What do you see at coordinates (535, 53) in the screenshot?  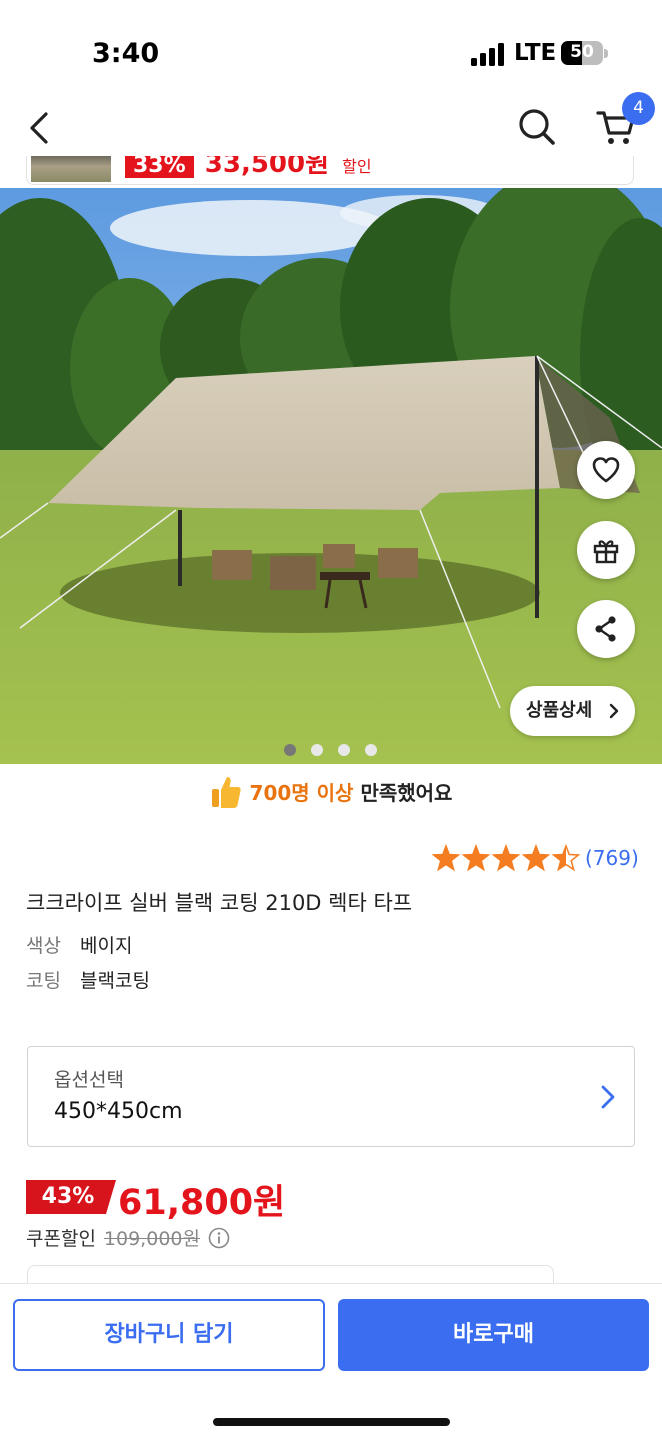 I see `network-type: LTE` at bounding box center [535, 53].